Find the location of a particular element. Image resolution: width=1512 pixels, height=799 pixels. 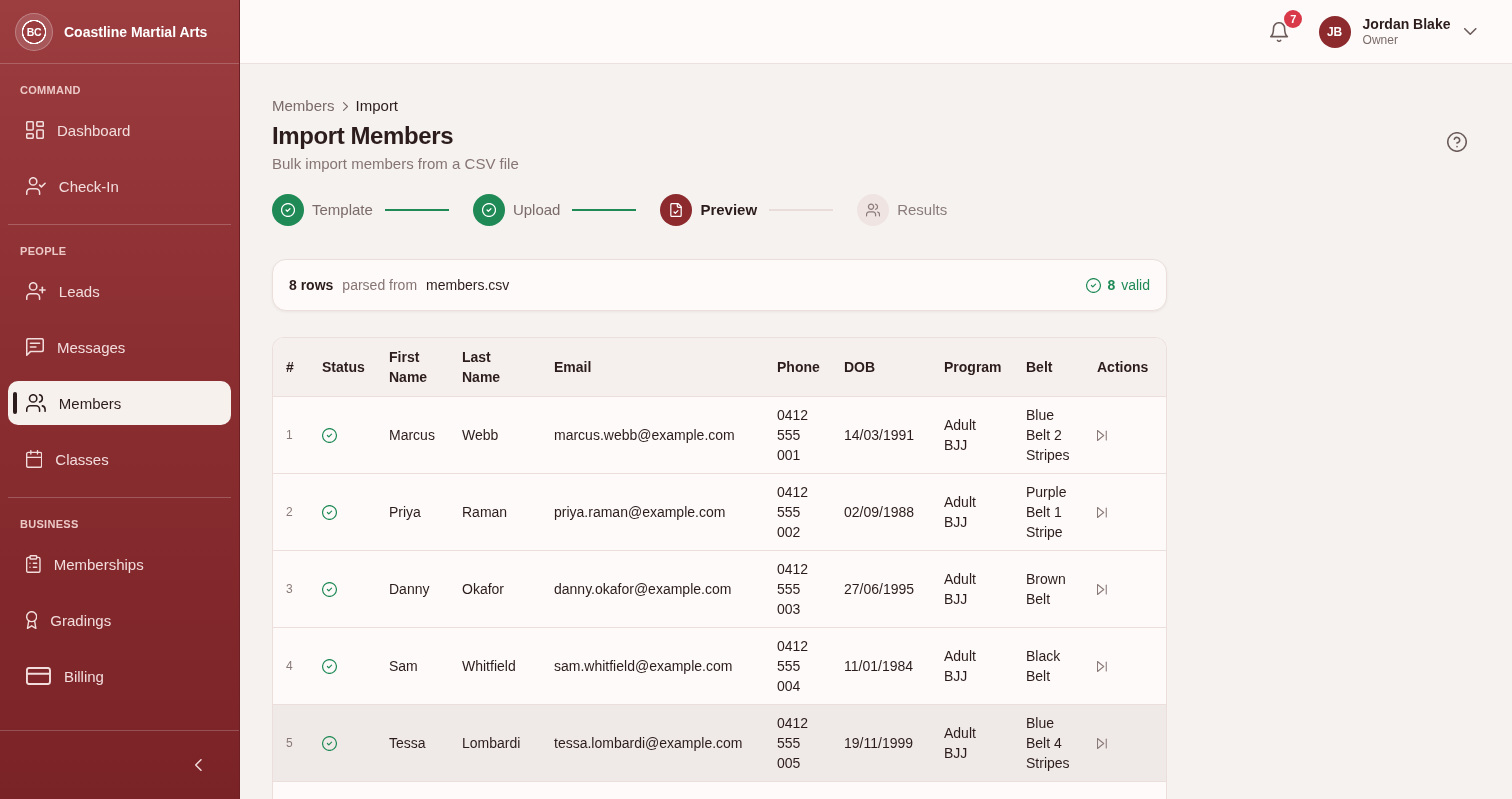

table-cell-text: danny.okafor@example.com is located at coordinates (643, 589).